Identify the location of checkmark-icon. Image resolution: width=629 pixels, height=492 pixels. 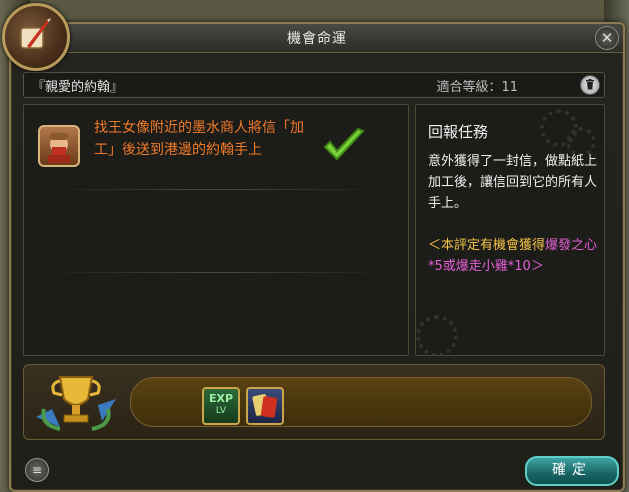
(344, 144).